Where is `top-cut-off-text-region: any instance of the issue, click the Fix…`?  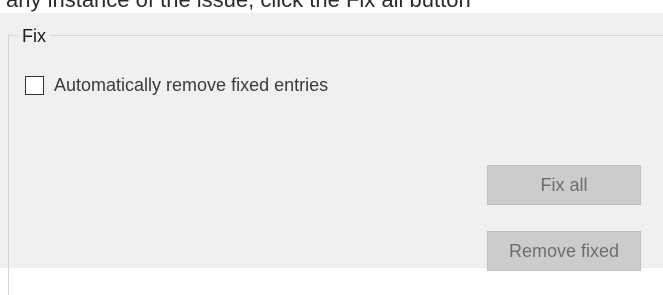
top-cut-off-text-region: any instance of the issue, click the Fix… is located at coordinates (331, 6).